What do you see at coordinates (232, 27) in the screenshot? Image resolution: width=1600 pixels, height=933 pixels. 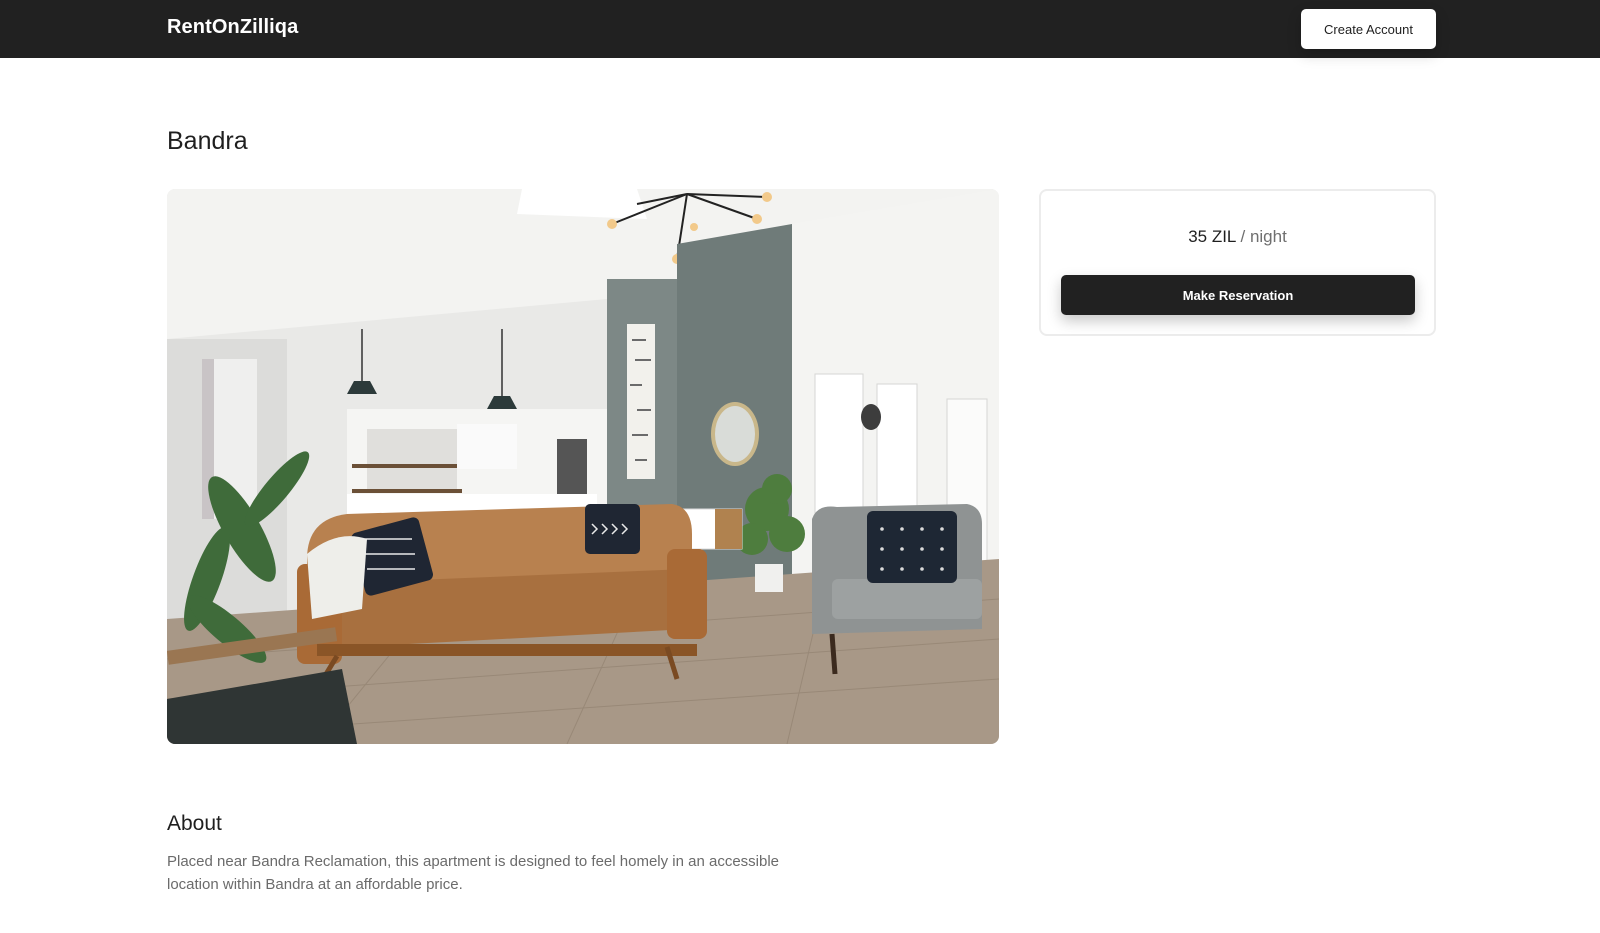 I see `brand-logo: RentOnZilliqa` at bounding box center [232, 27].